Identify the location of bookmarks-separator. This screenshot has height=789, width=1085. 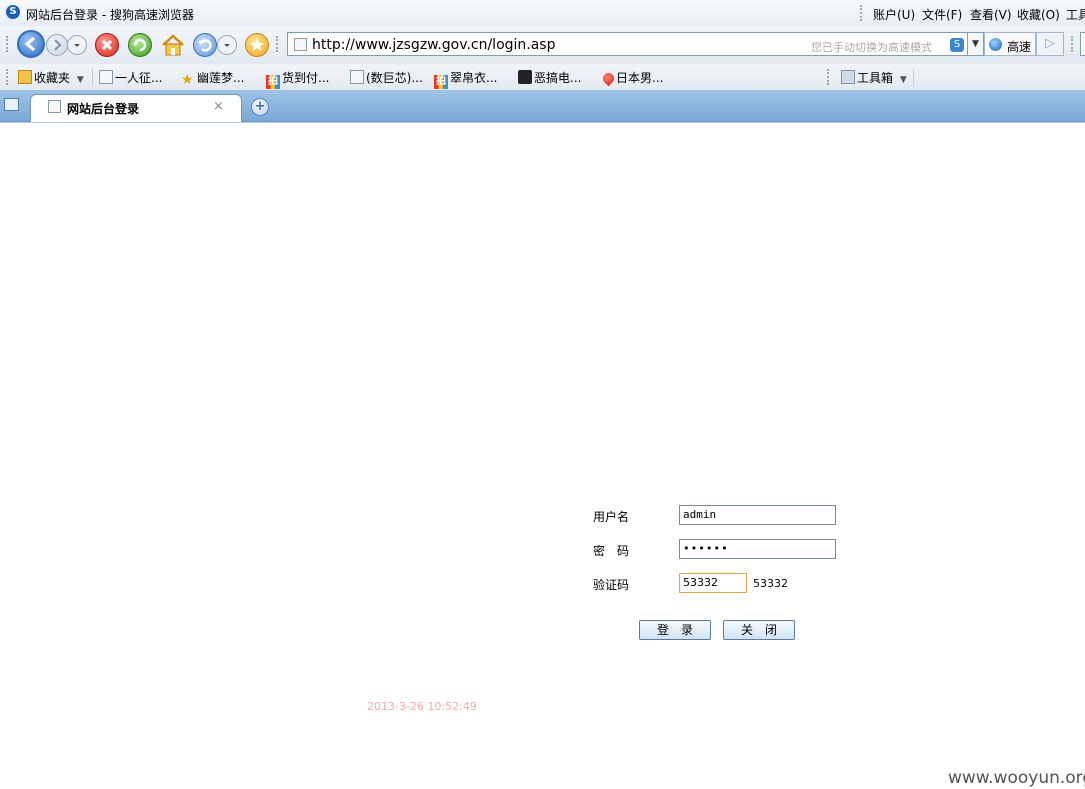
(829, 77).